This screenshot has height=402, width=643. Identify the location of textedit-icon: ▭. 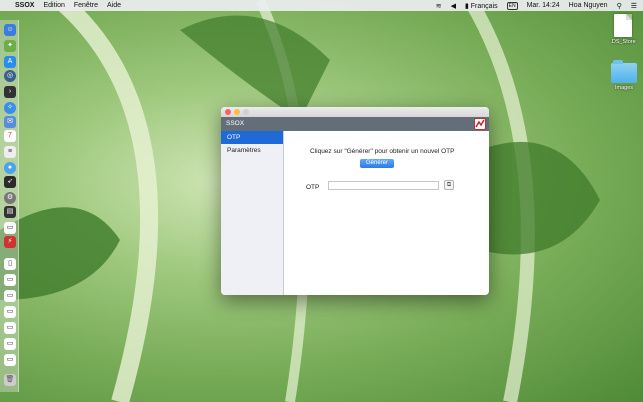
(10, 228).